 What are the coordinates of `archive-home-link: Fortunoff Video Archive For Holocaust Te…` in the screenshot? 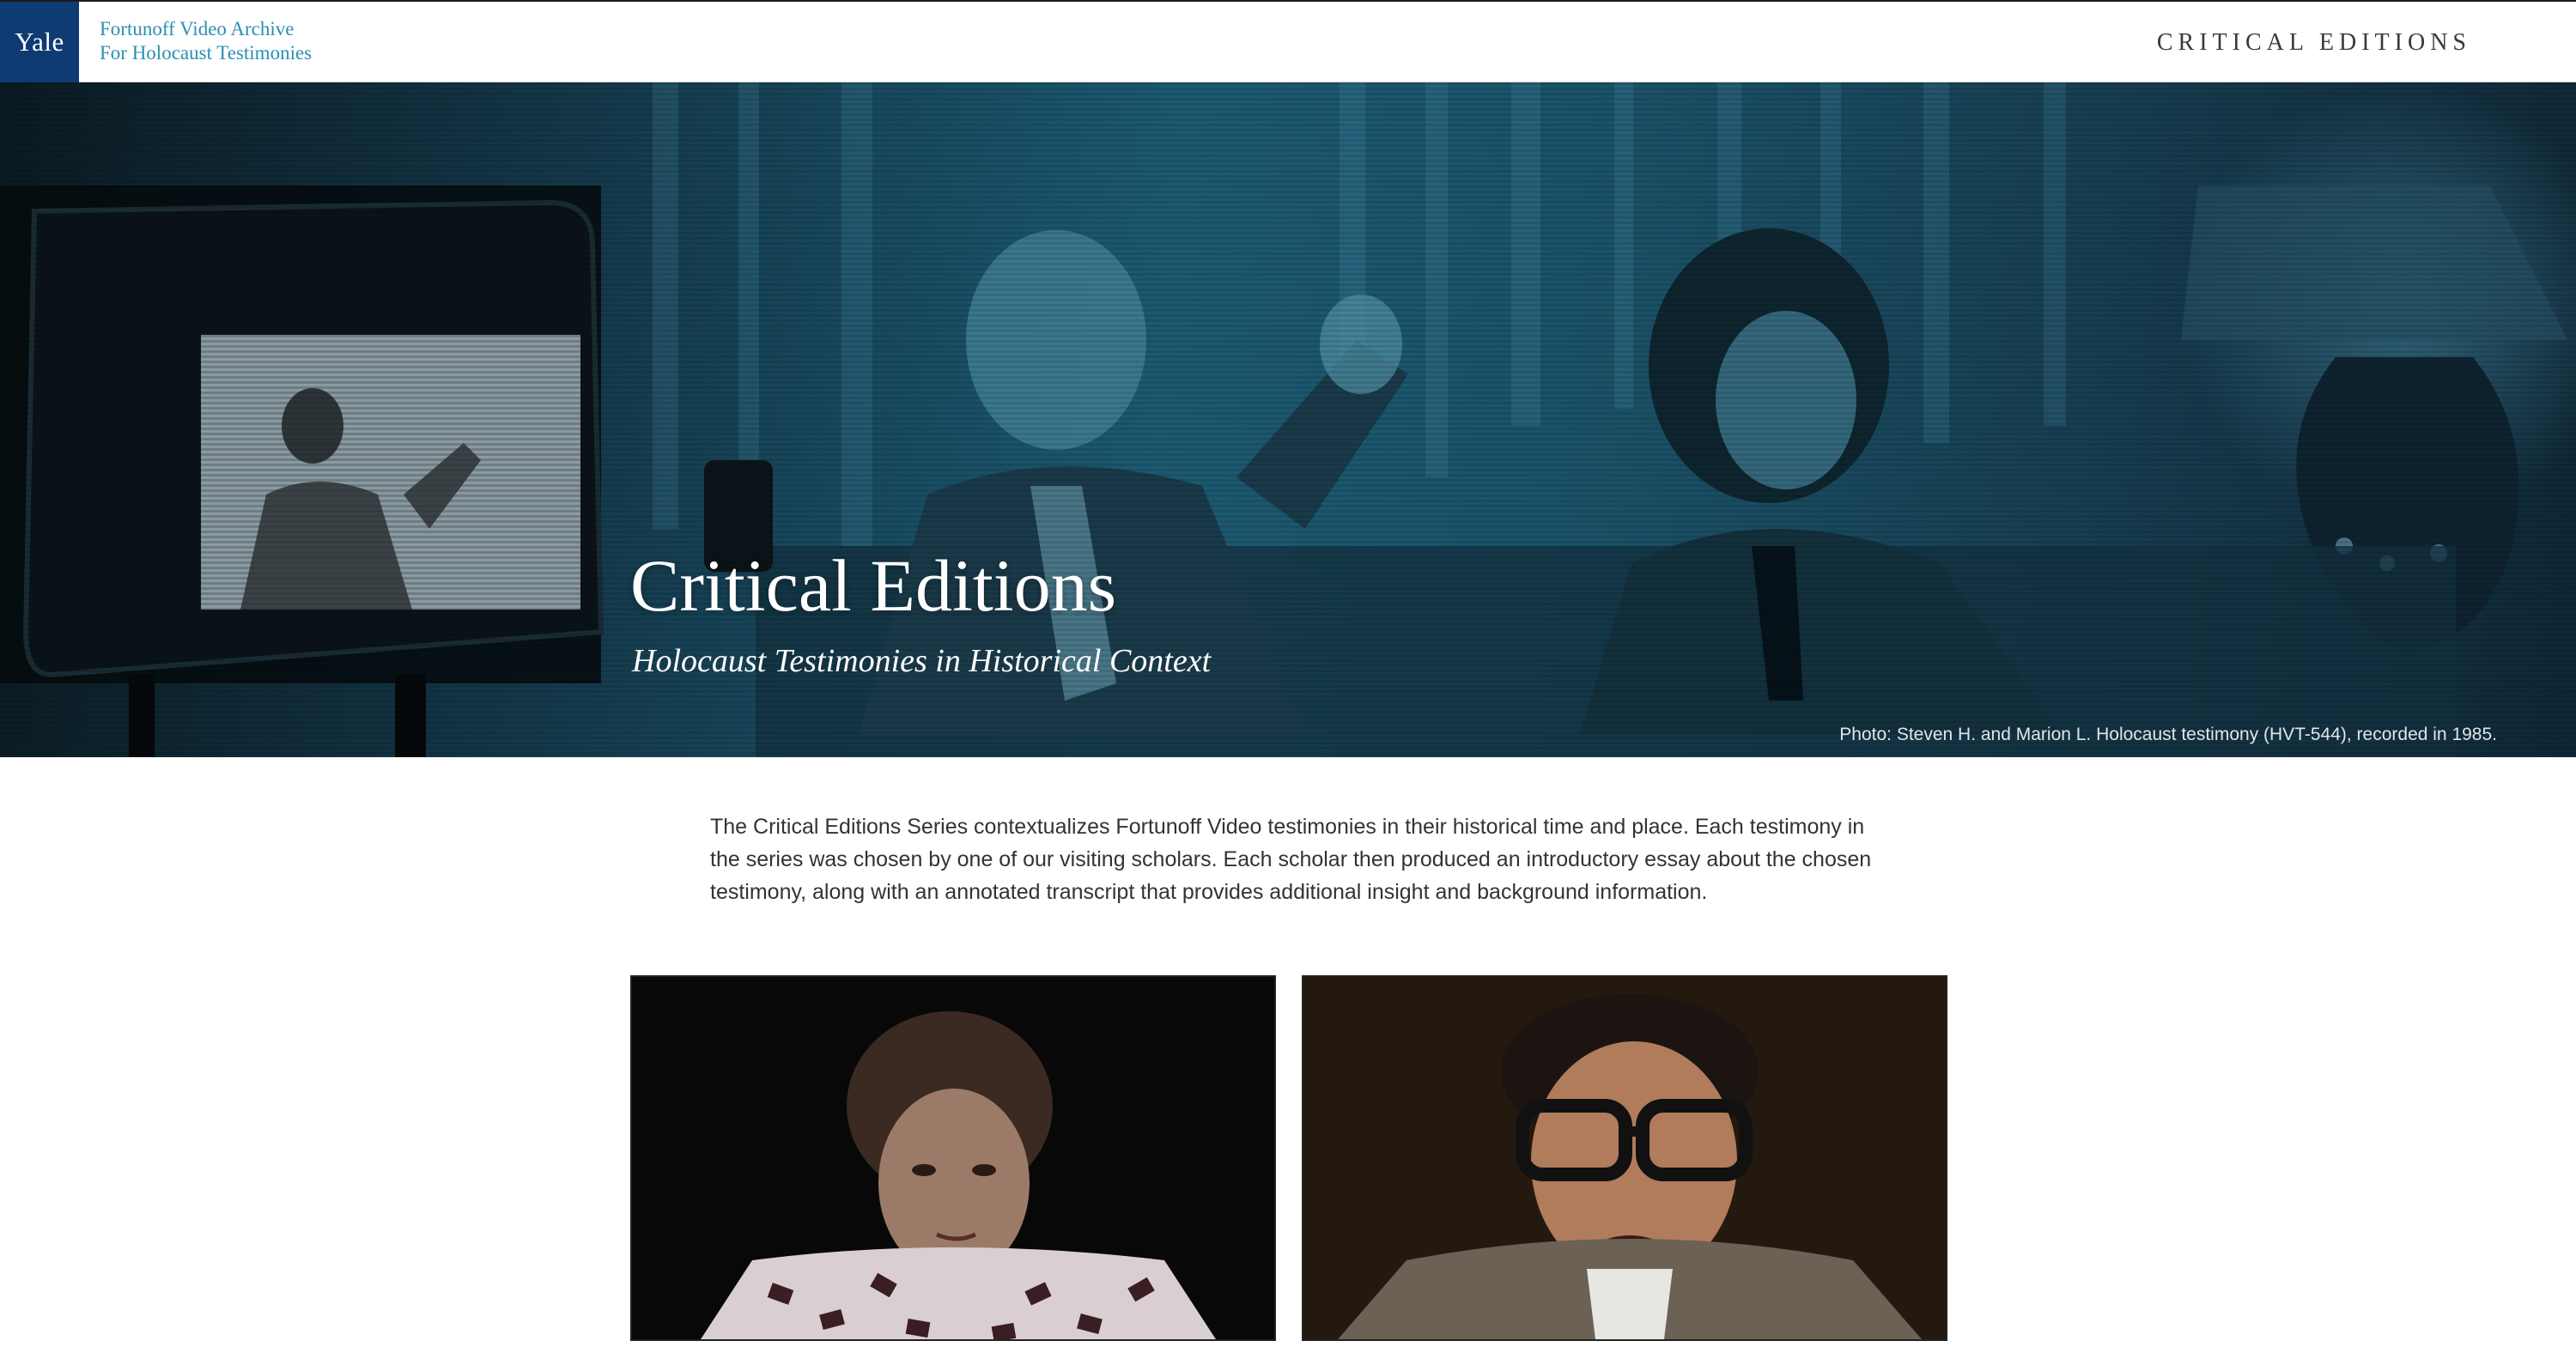 It's located at (206, 41).